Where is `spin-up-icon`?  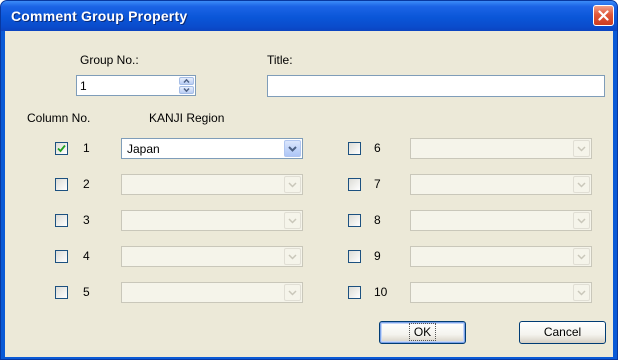
spin-up-icon is located at coordinates (186, 81).